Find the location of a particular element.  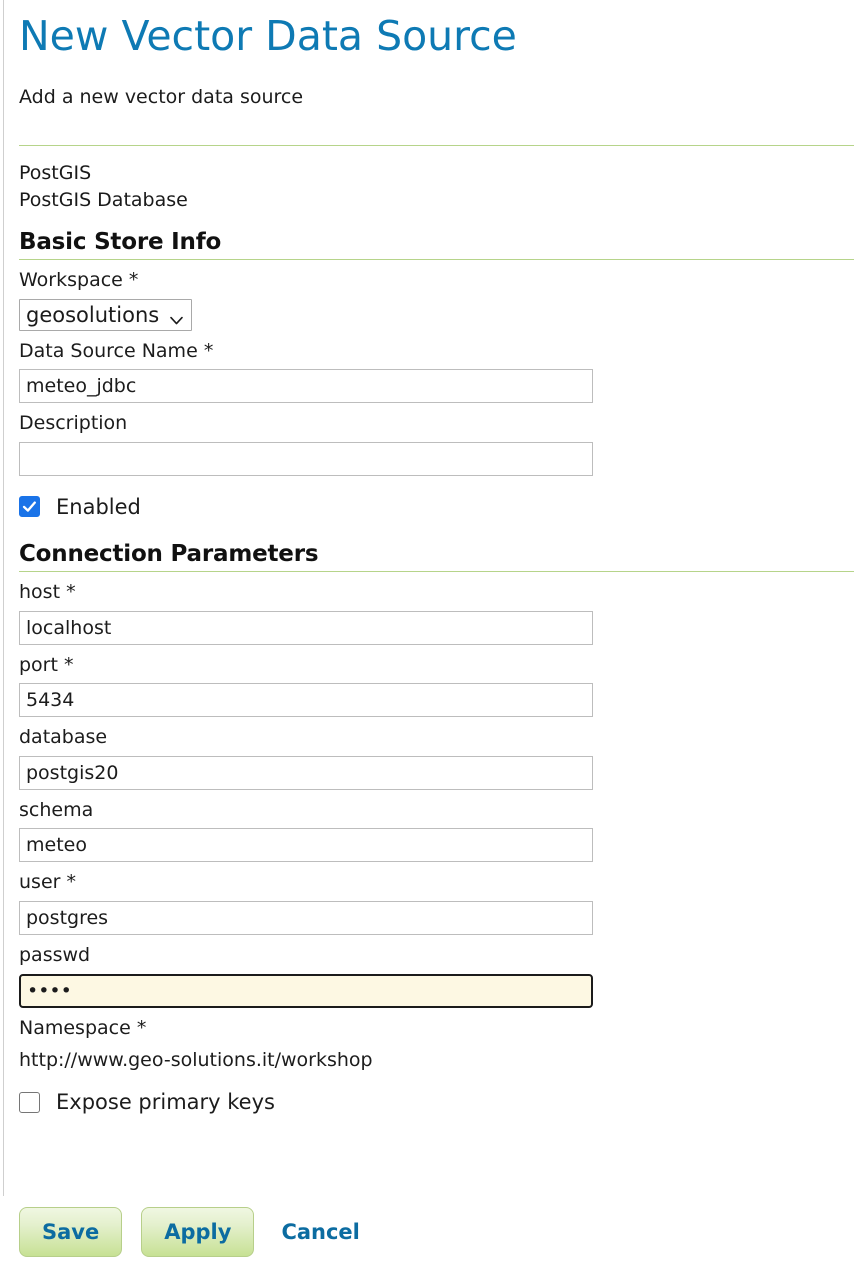

enabled-checkbox is located at coordinates (29, 507).